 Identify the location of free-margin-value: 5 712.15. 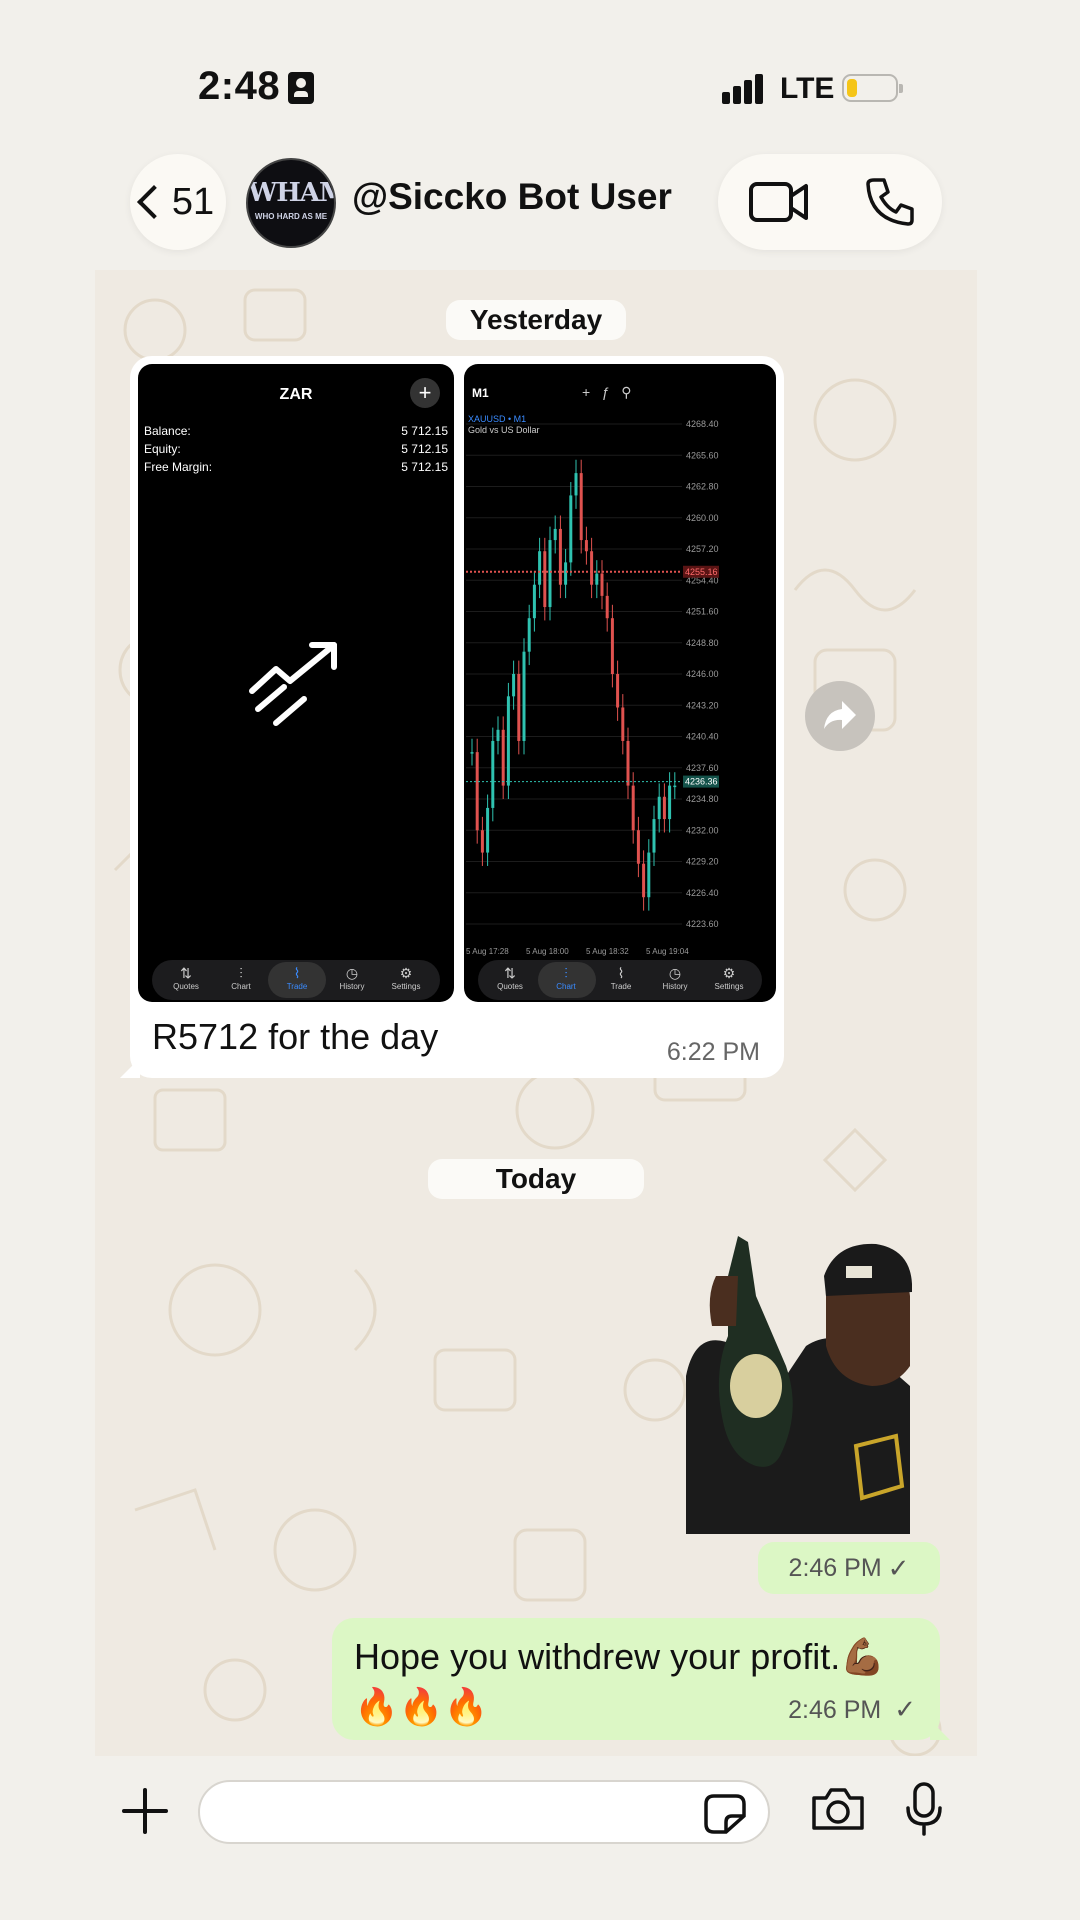
(424, 467).